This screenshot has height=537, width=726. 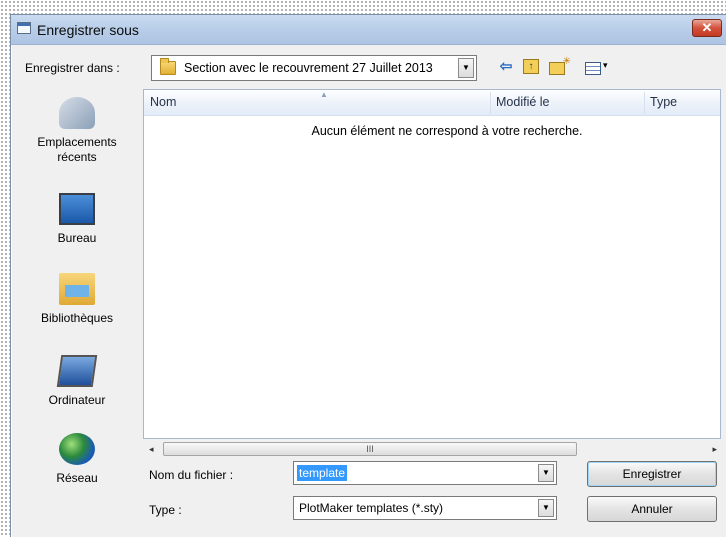 I want to click on libraries-icon, so click(x=77, y=289).